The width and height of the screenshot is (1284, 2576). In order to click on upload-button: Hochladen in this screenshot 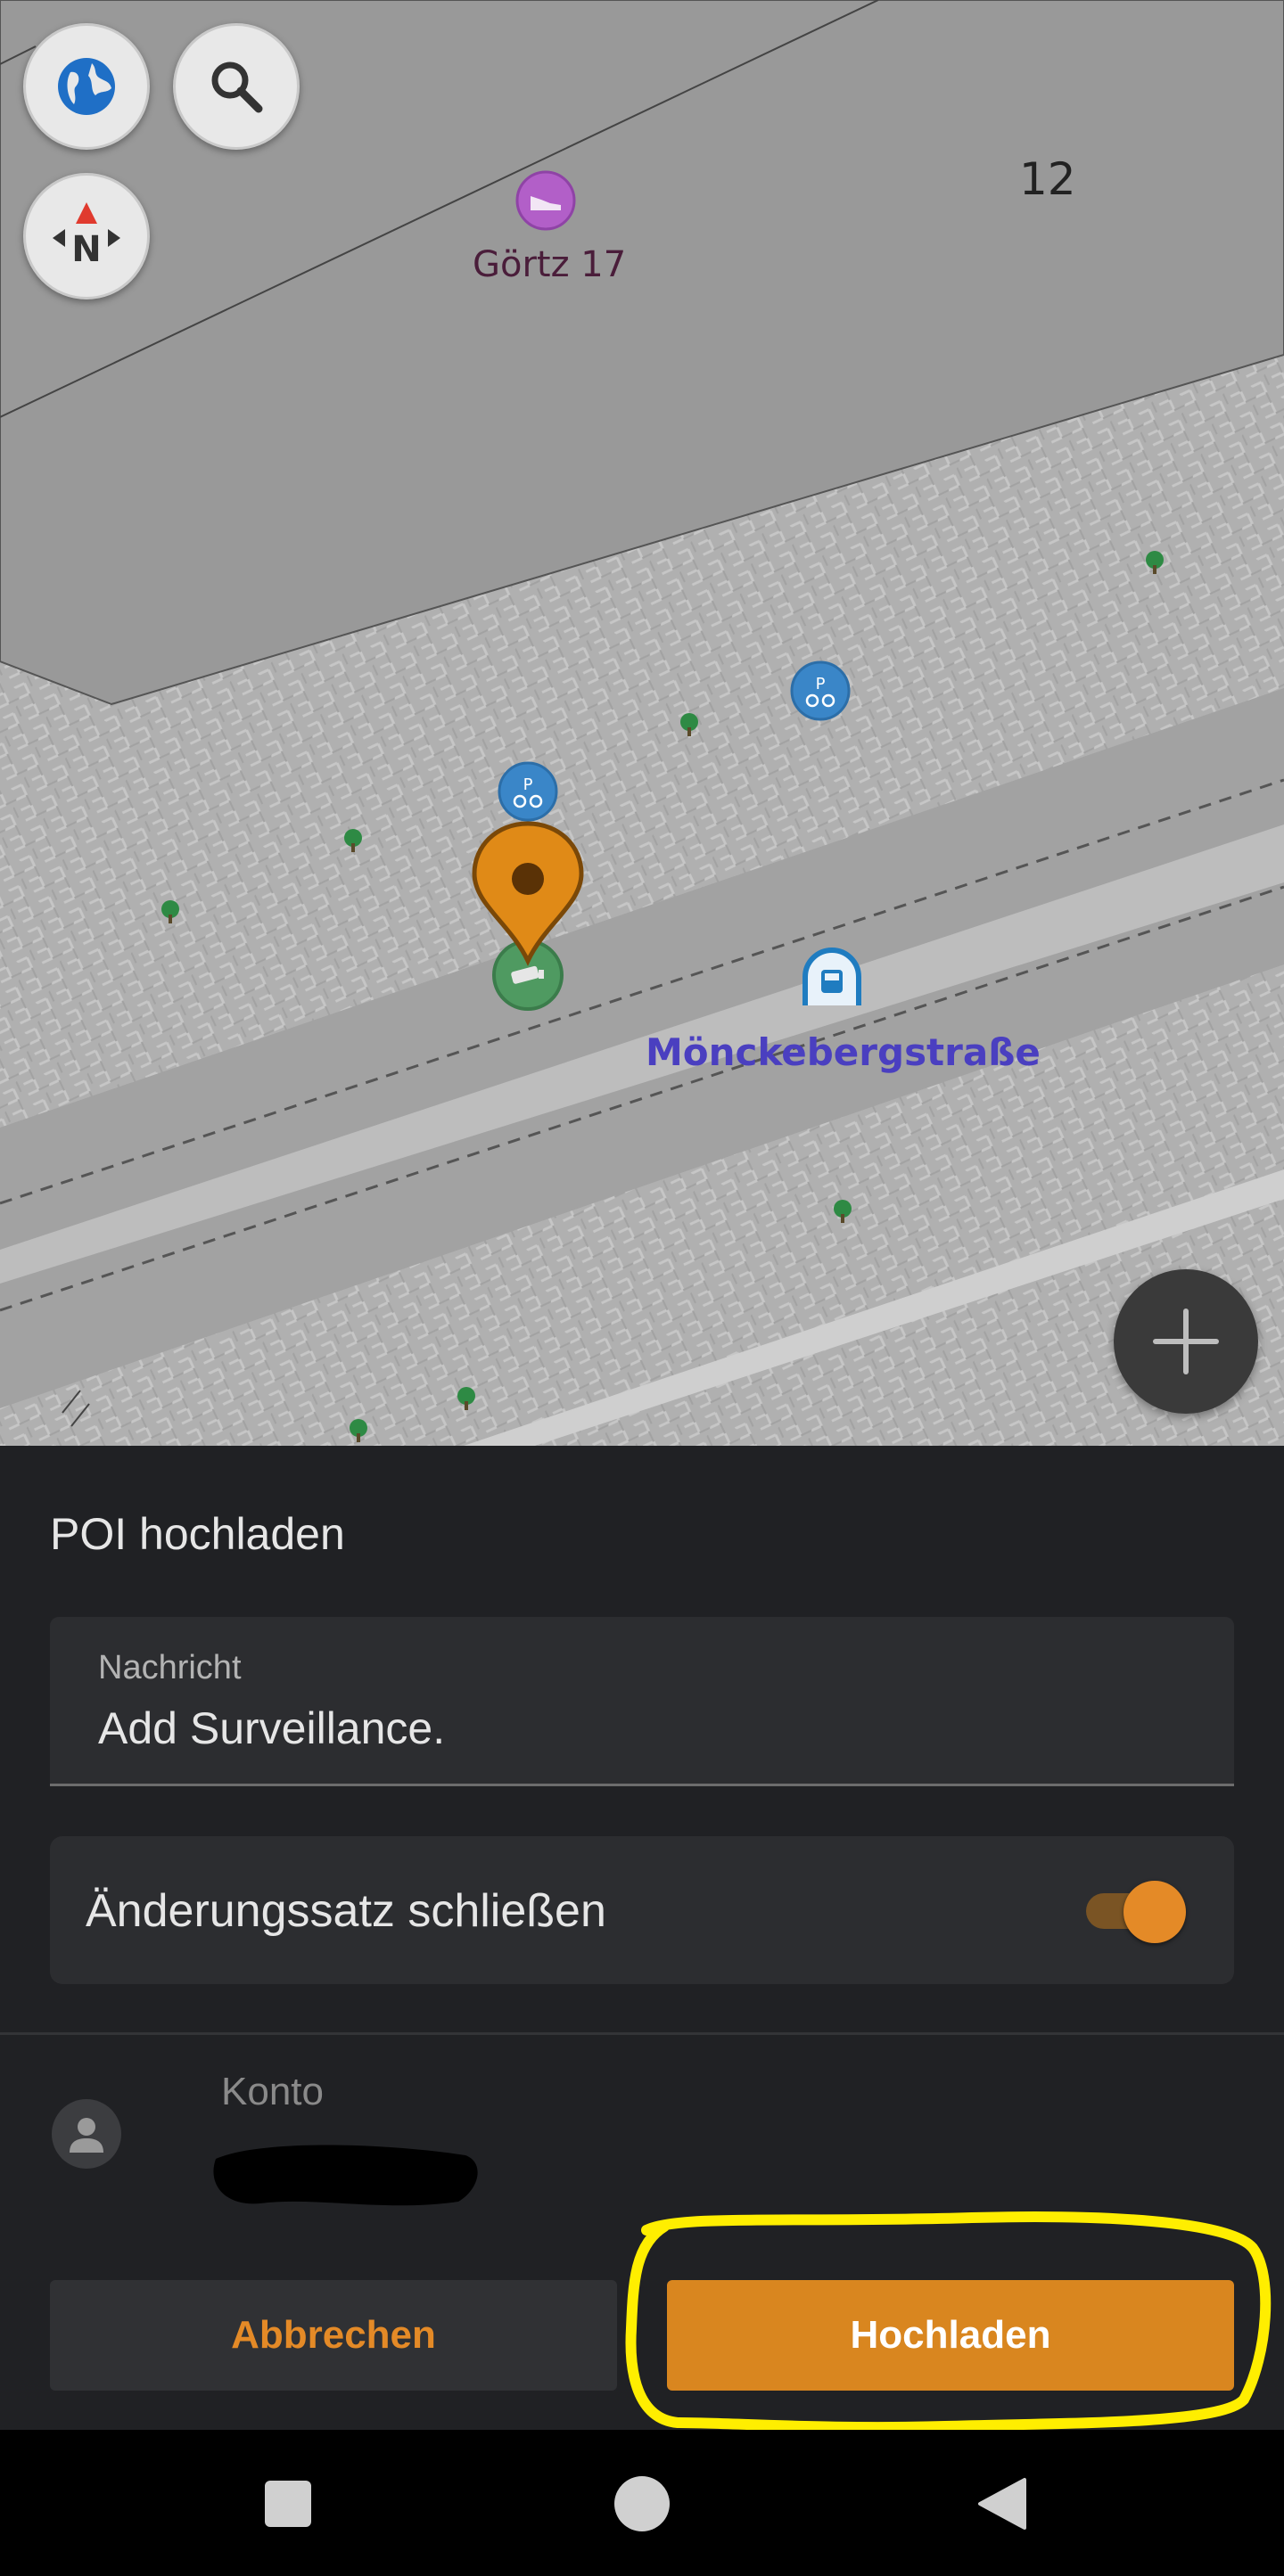, I will do `click(951, 2335)`.